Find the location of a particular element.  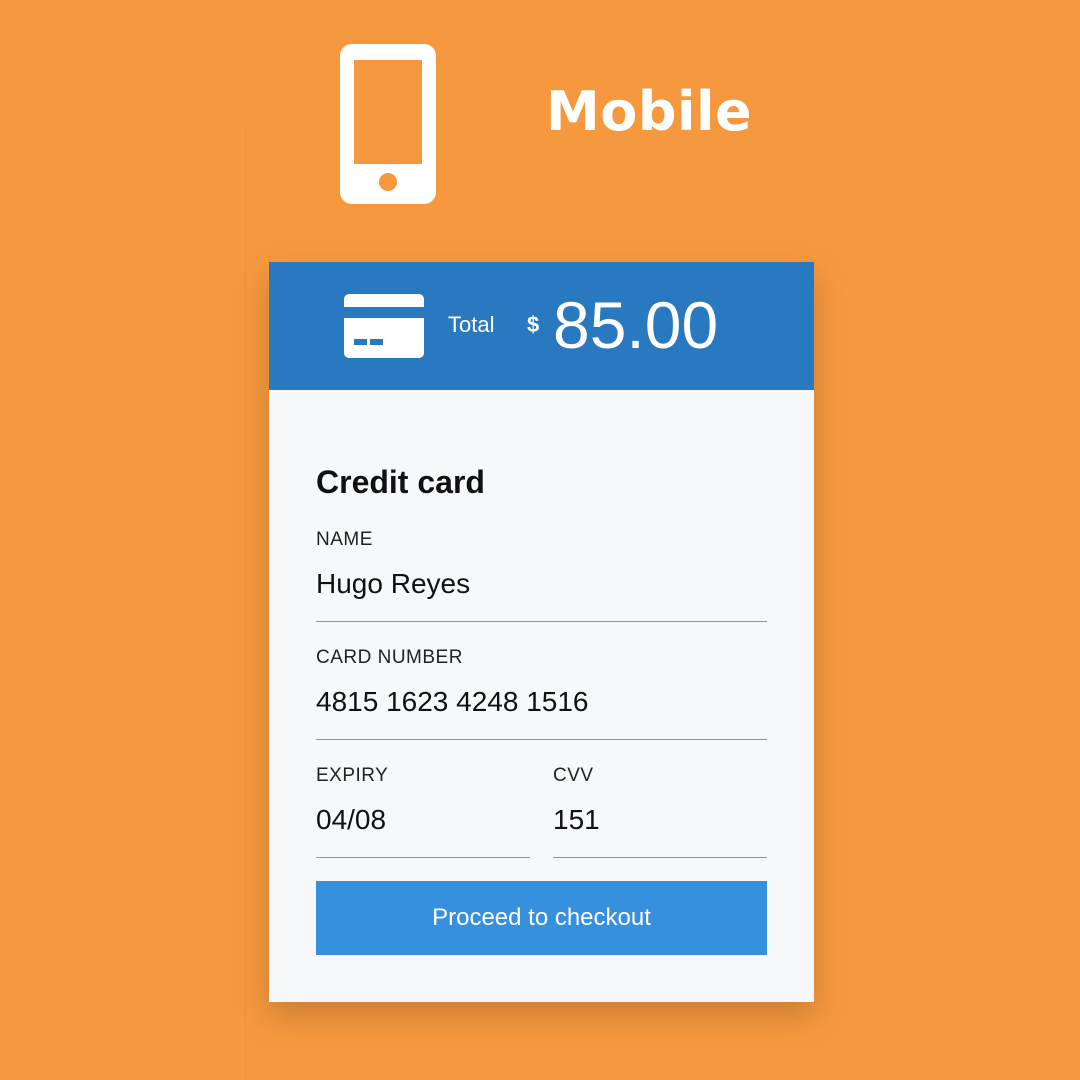

payment-header: Total $ 85.00 is located at coordinates (541, 326).